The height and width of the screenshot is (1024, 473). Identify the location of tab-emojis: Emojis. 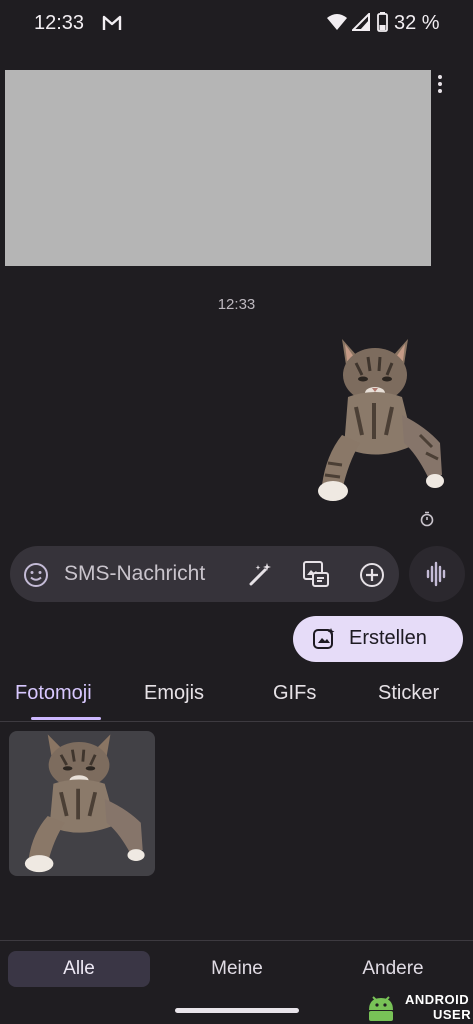
(174, 693).